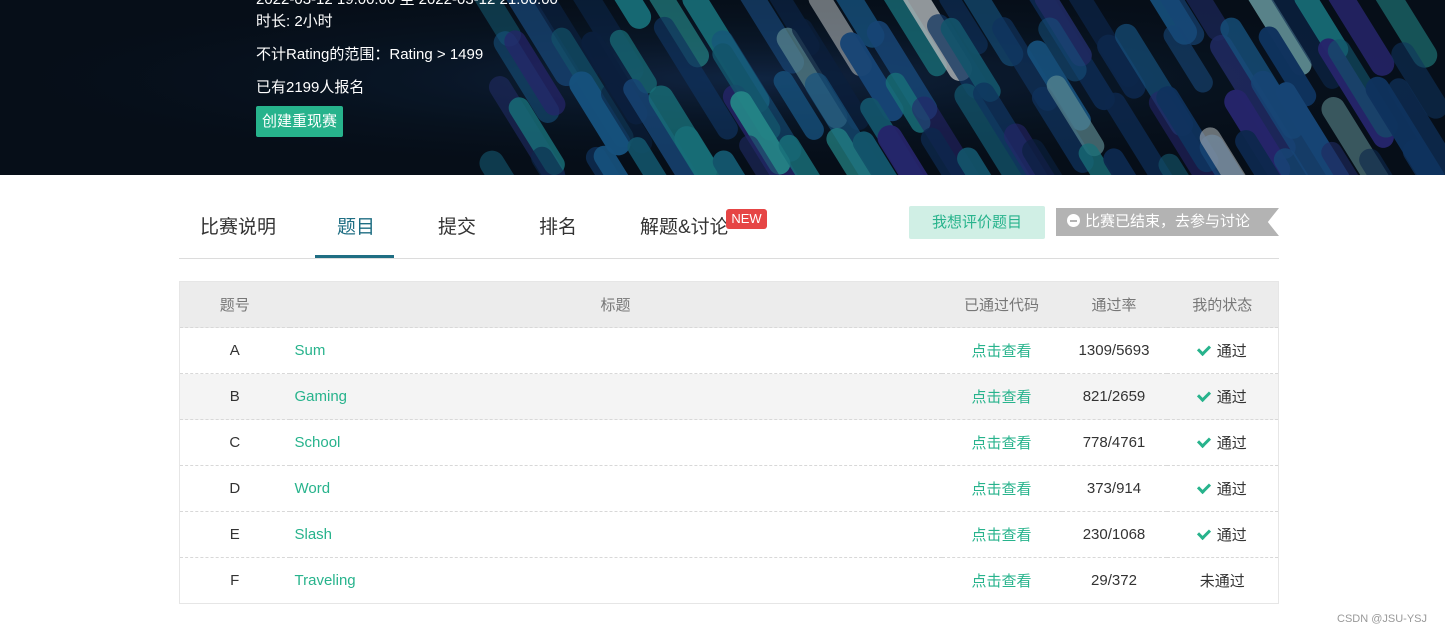 This screenshot has width=1445, height=635. Describe the element at coordinates (313, 488) in the screenshot. I see `problem-title-link: Word` at that location.